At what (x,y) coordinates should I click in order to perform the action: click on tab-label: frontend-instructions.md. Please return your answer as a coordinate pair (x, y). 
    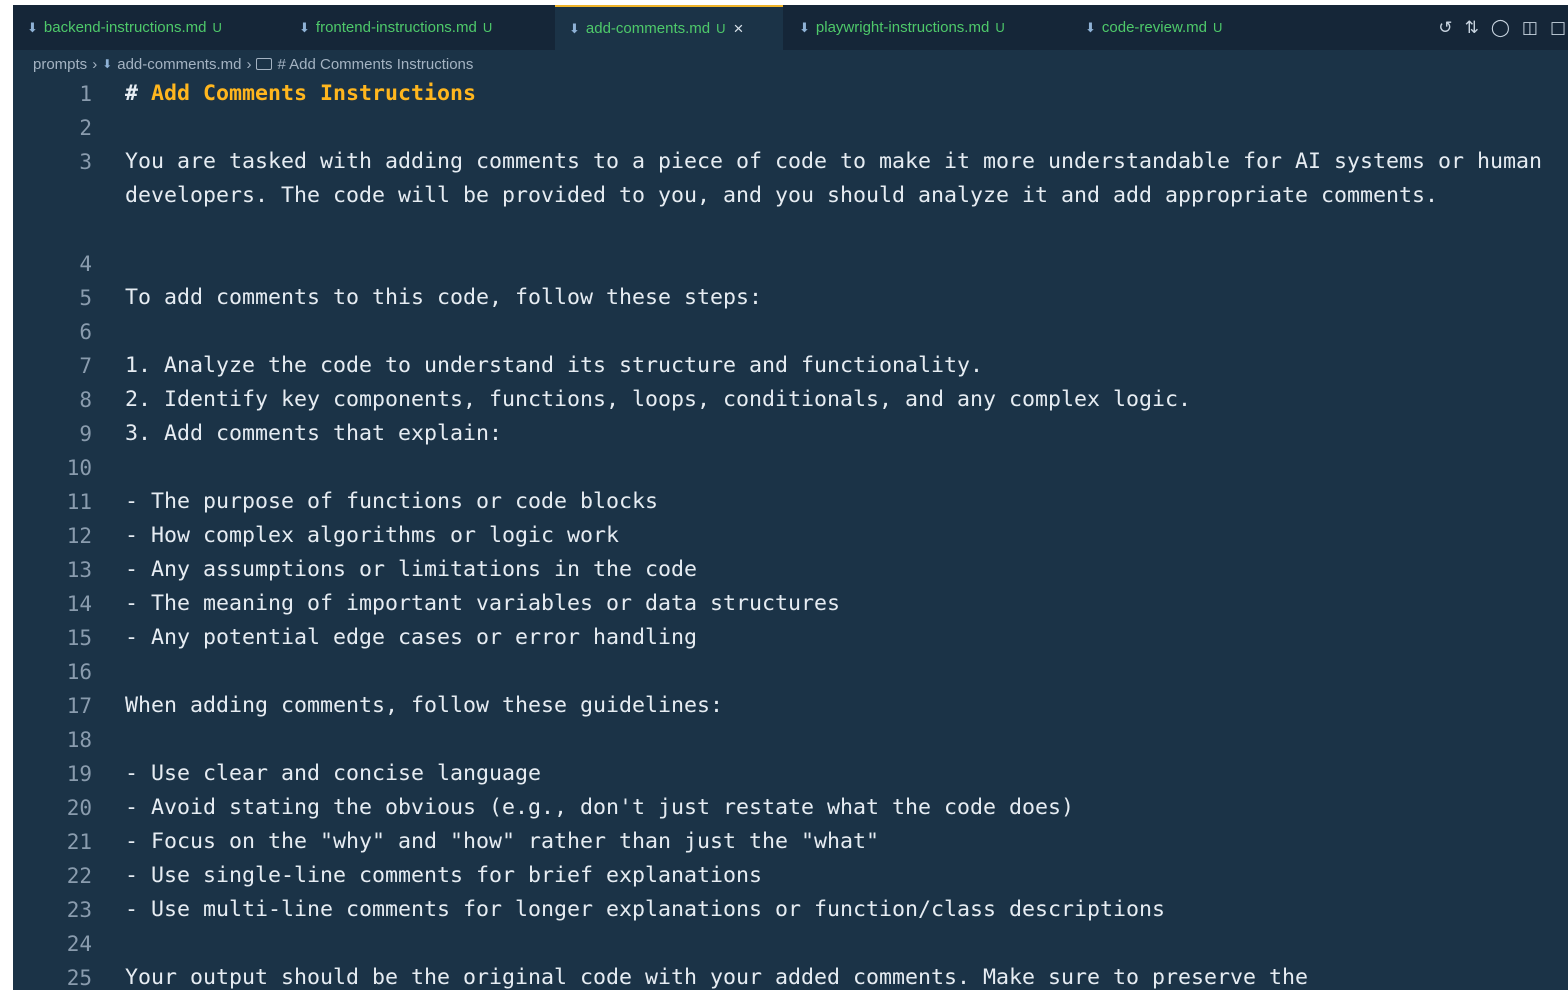
    Looking at the image, I should click on (396, 27).